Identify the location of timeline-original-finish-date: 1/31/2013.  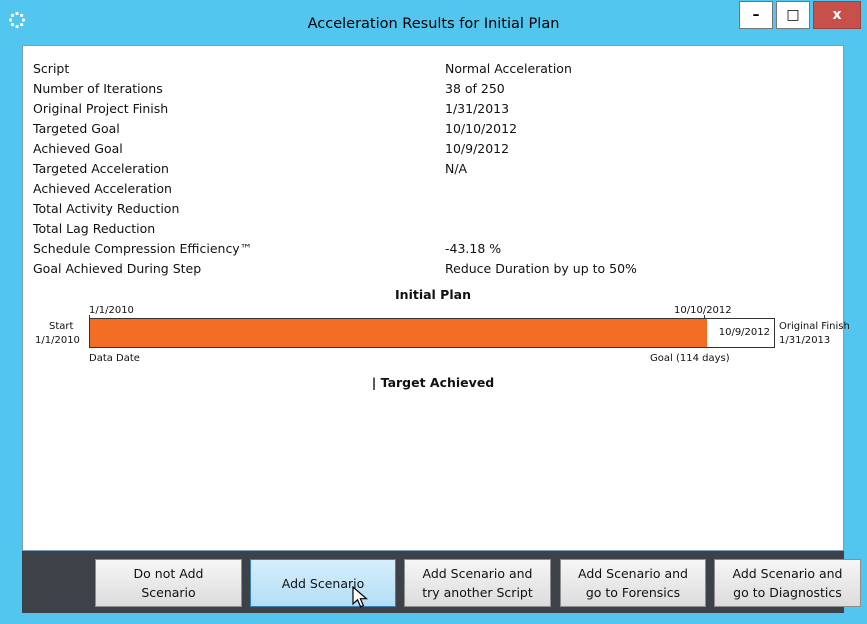
(805, 340).